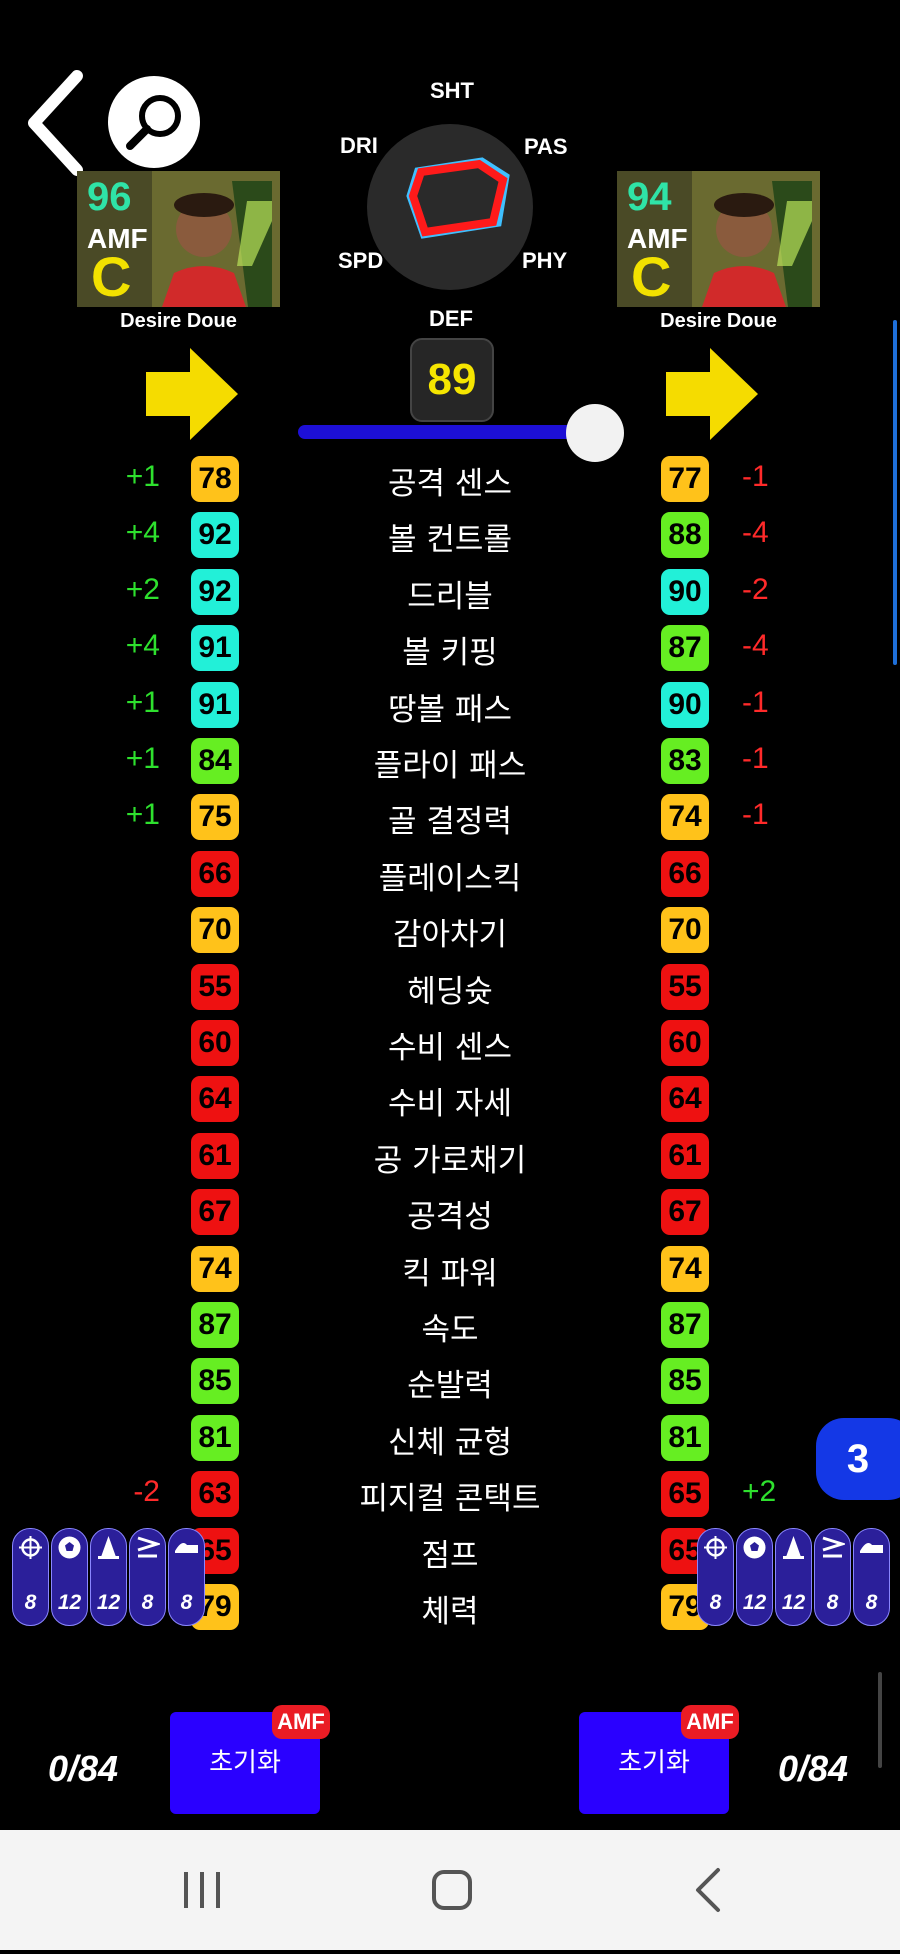  I want to click on stat-label: 수비 센스, so click(450, 1048).